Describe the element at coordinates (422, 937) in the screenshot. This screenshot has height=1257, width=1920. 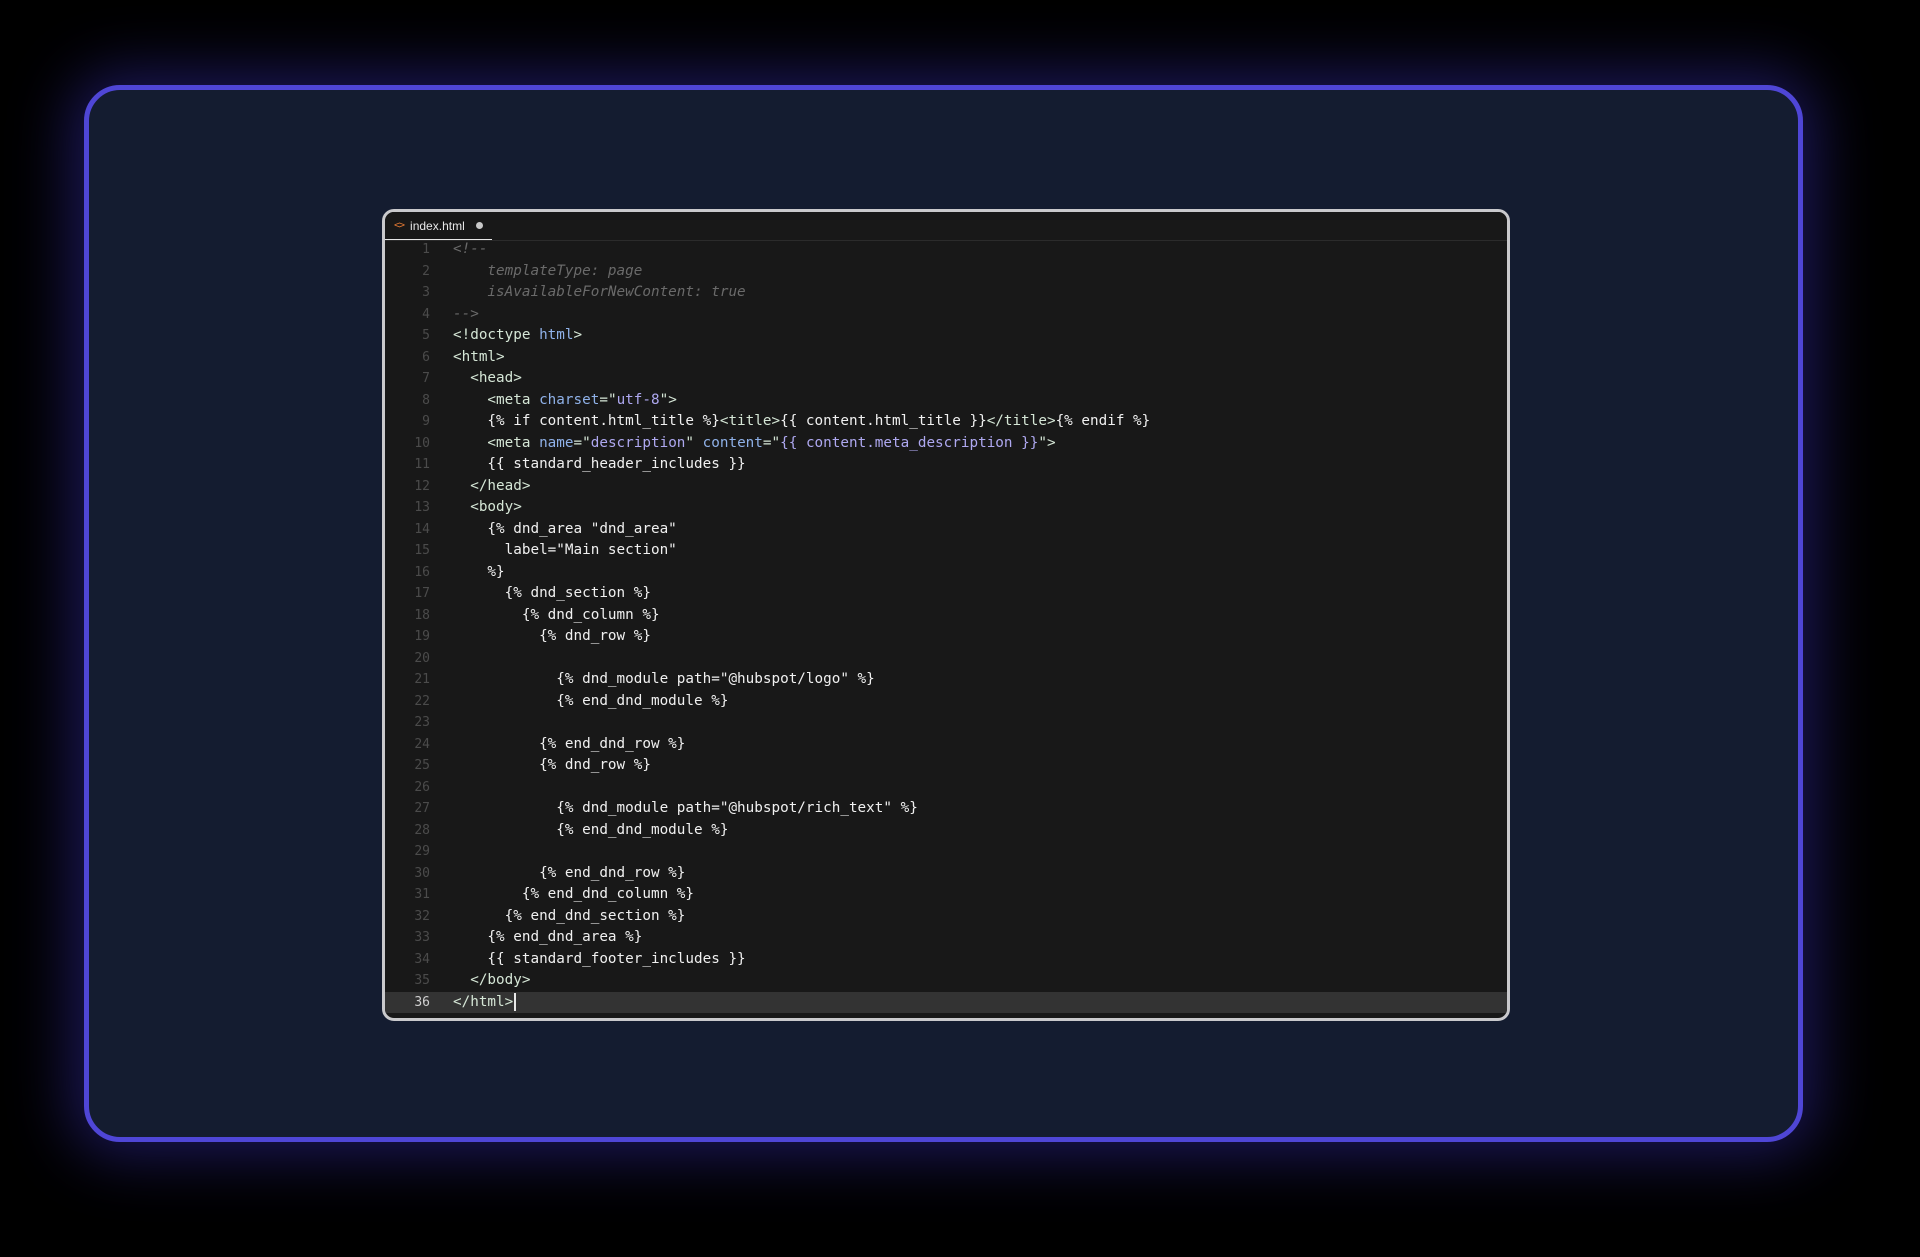
I see `line-number: 33` at that location.